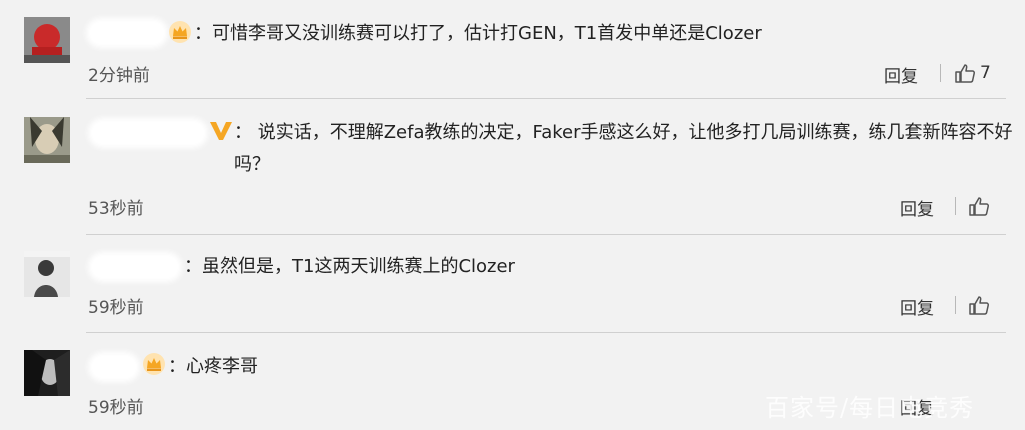  What do you see at coordinates (870, 408) in the screenshot?
I see `watermark: 百家号/每日电竞秀` at bounding box center [870, 408].